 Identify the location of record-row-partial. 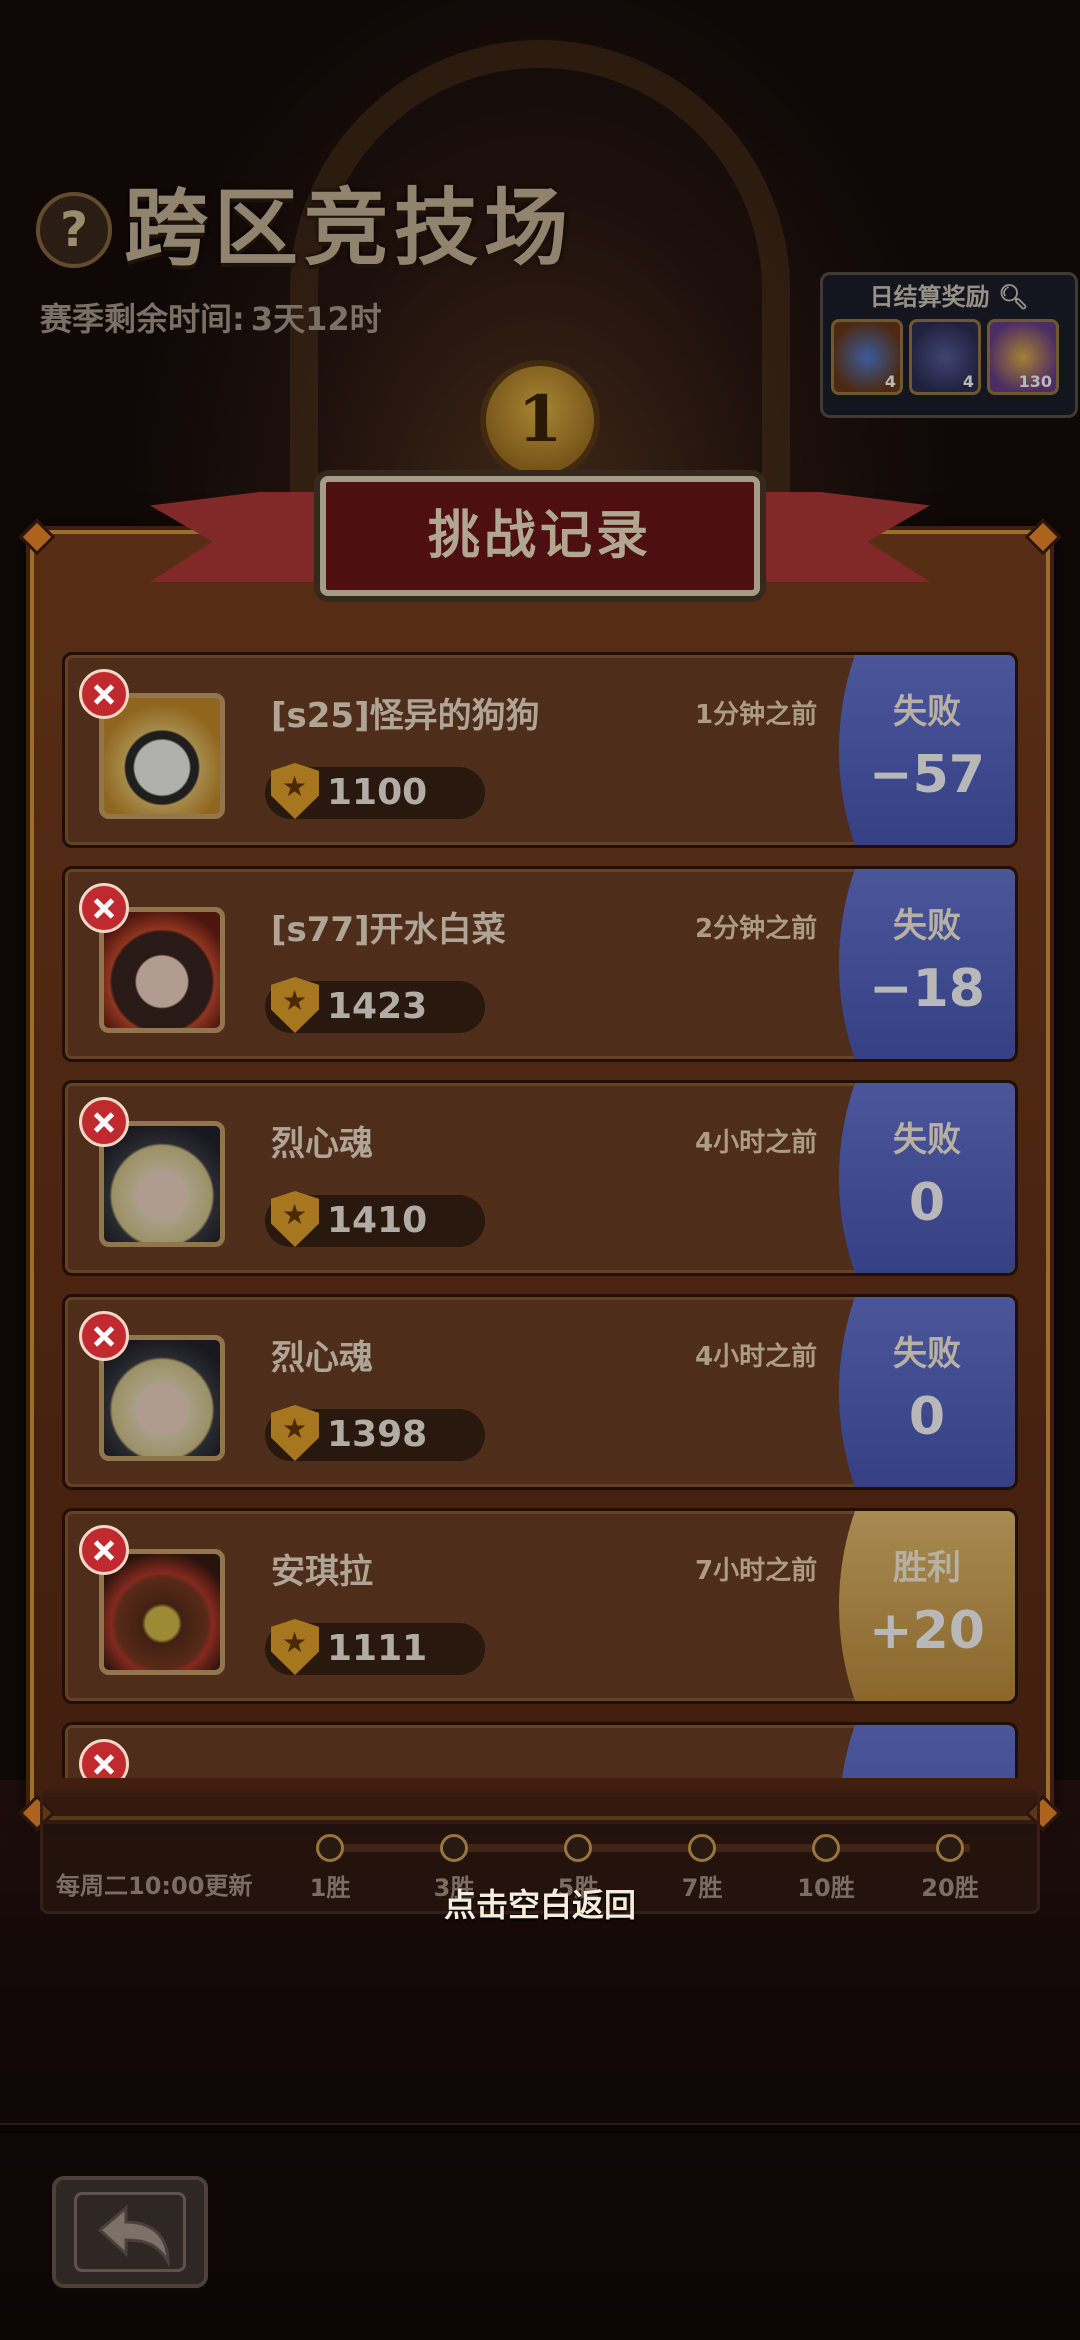
(540, 1750).